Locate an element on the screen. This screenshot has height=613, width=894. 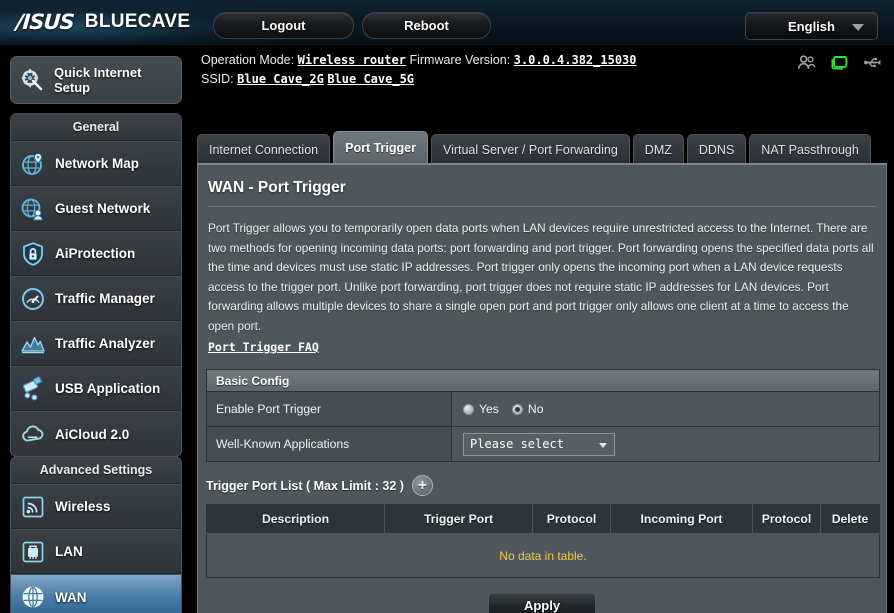
radio-option-yes: Yes is located at coordinates (481, 409).